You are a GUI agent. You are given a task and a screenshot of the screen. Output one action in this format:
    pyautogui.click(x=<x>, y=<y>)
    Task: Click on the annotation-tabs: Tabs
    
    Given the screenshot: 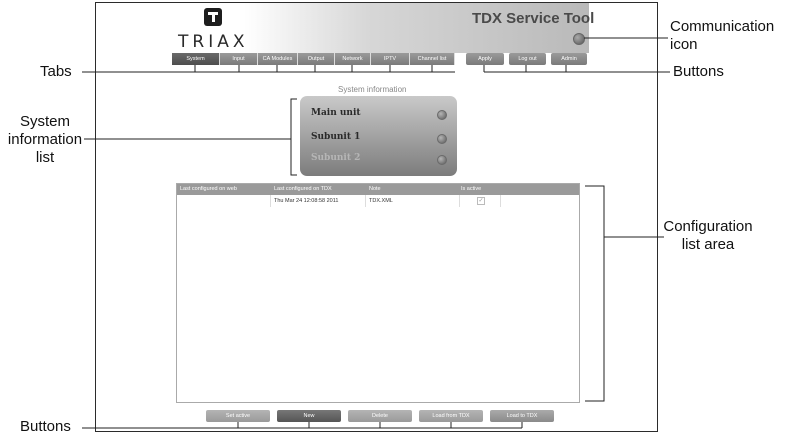 What is the action you would take?
    pyautogui.click(x=56, y=71)
    